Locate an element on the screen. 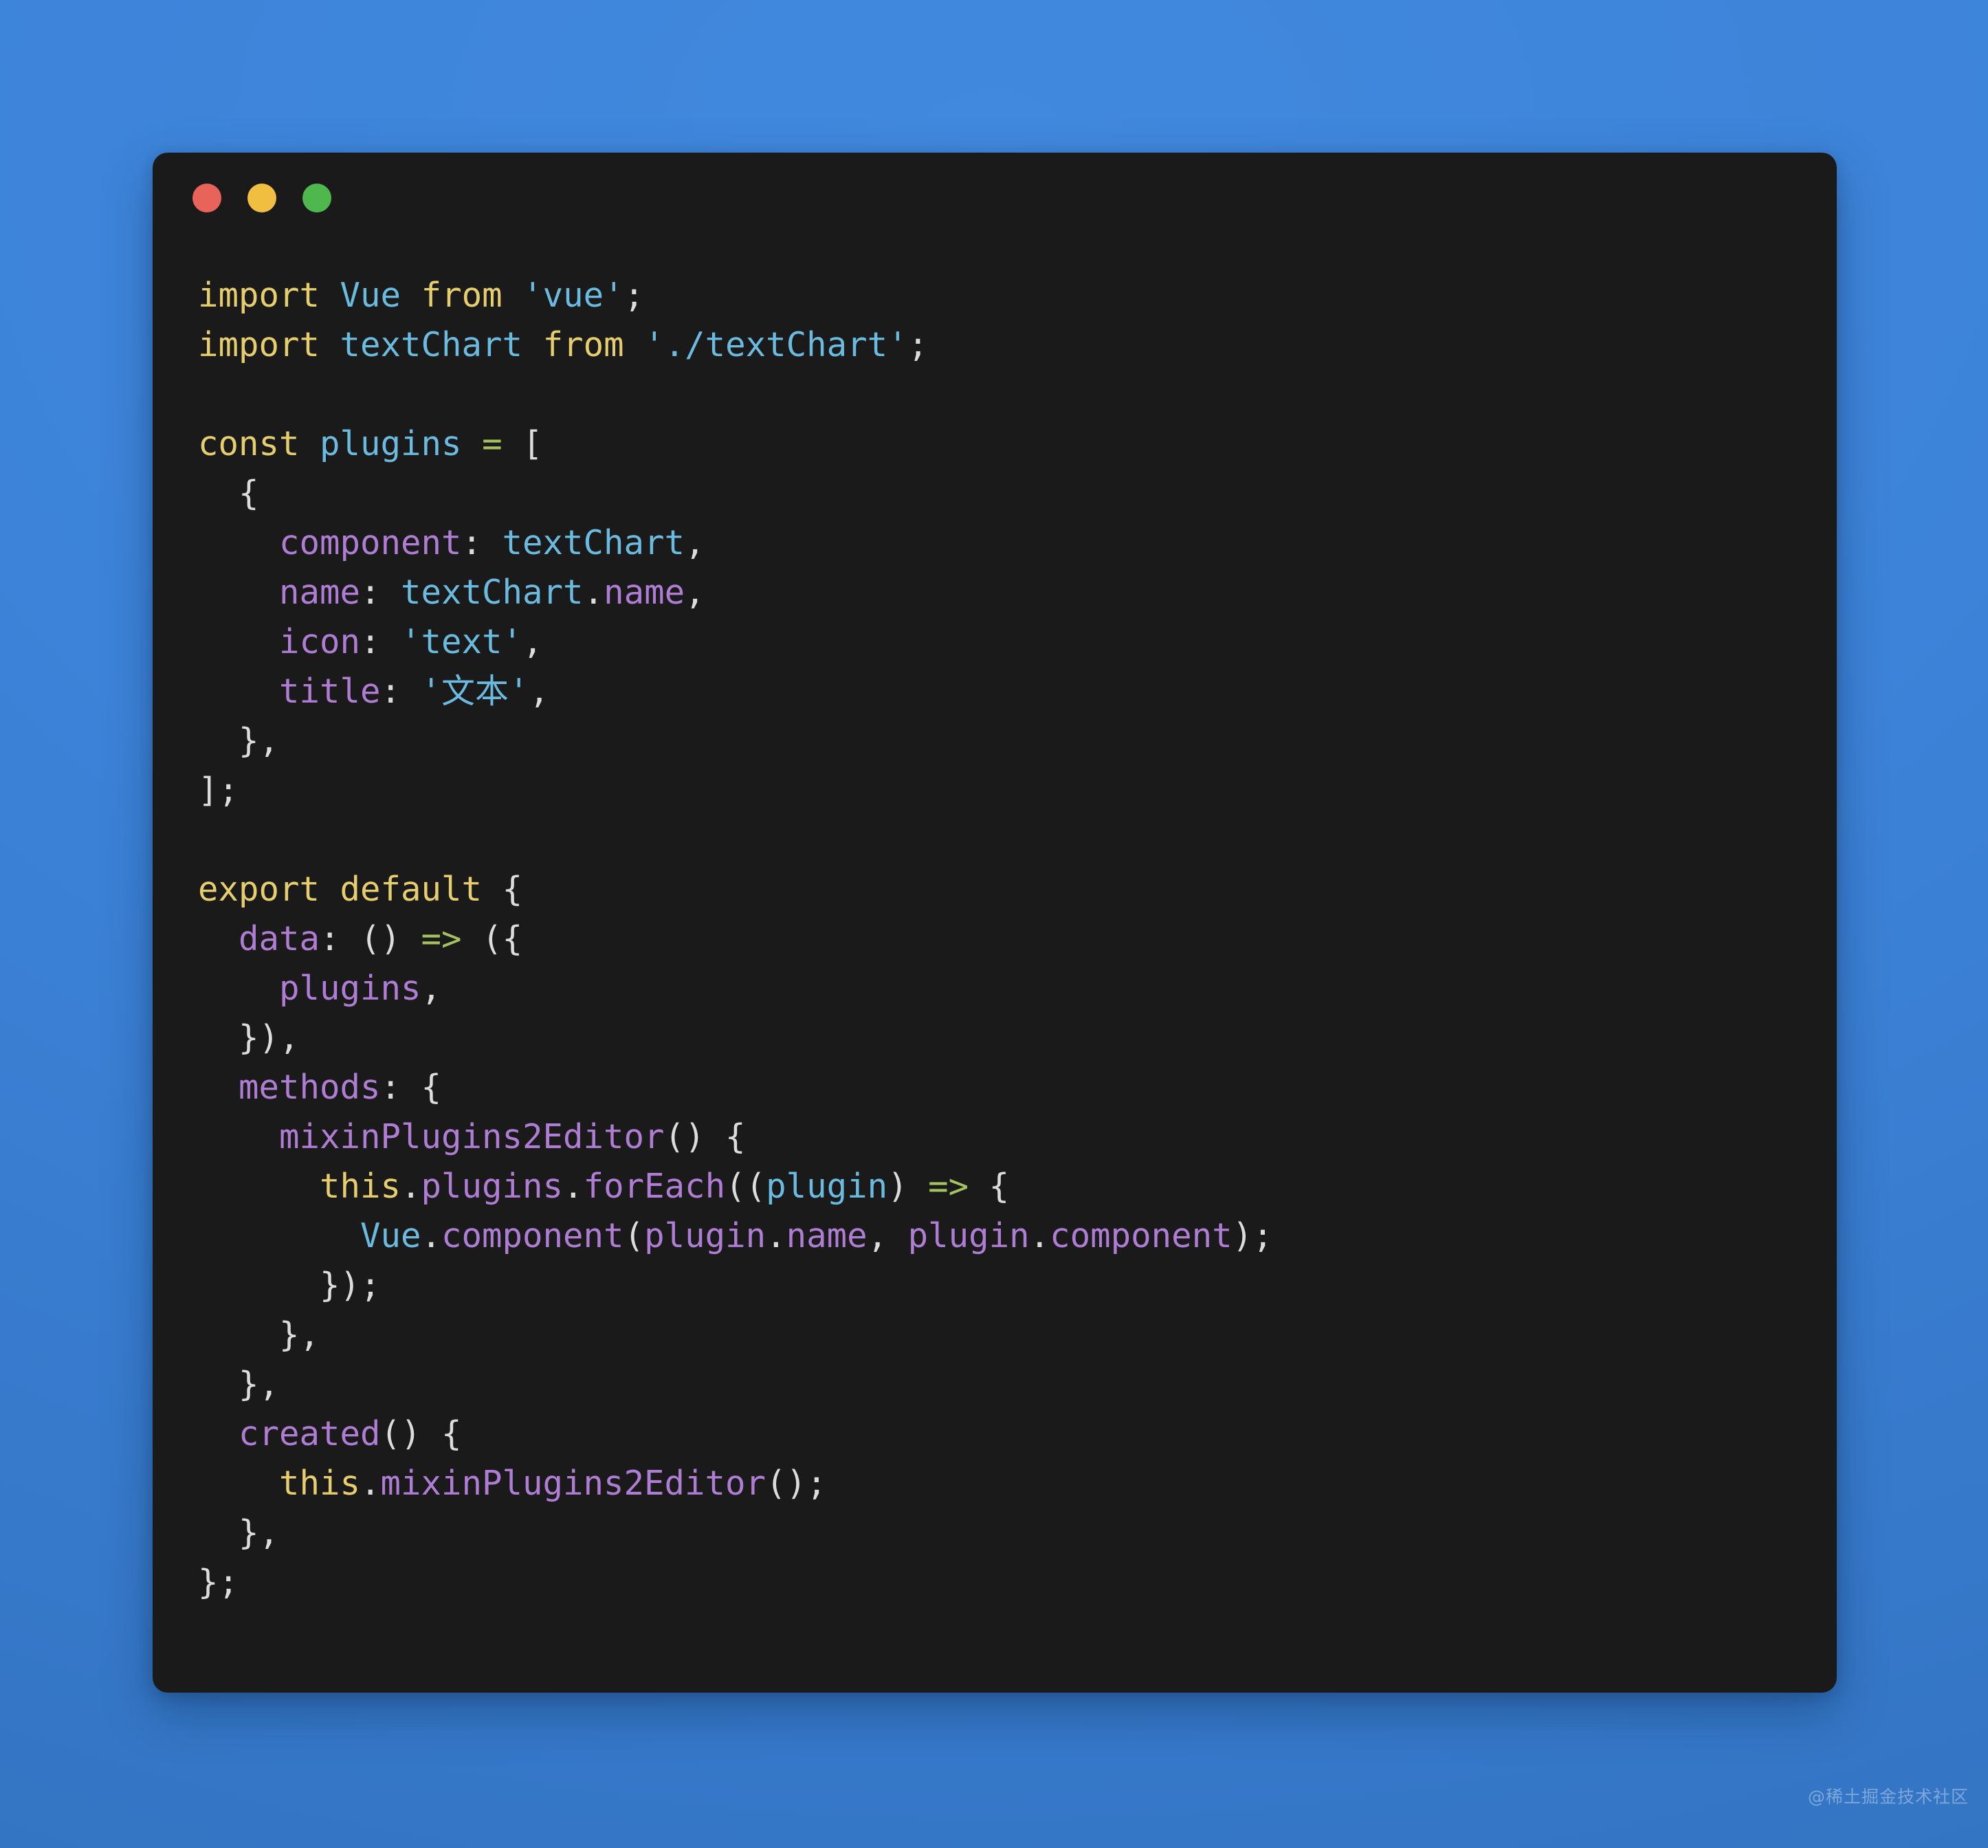 This screenshot has height=1848, width=1988. code-line: }); is located at coordinates (1018, 1285).